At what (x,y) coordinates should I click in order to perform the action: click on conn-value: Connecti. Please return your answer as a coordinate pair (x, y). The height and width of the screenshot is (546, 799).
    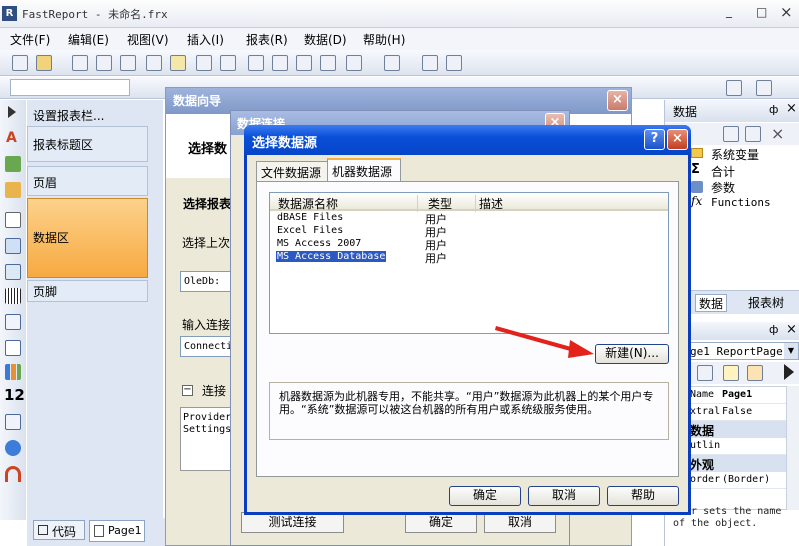
    Looking at the image, I should click on (208, 346).